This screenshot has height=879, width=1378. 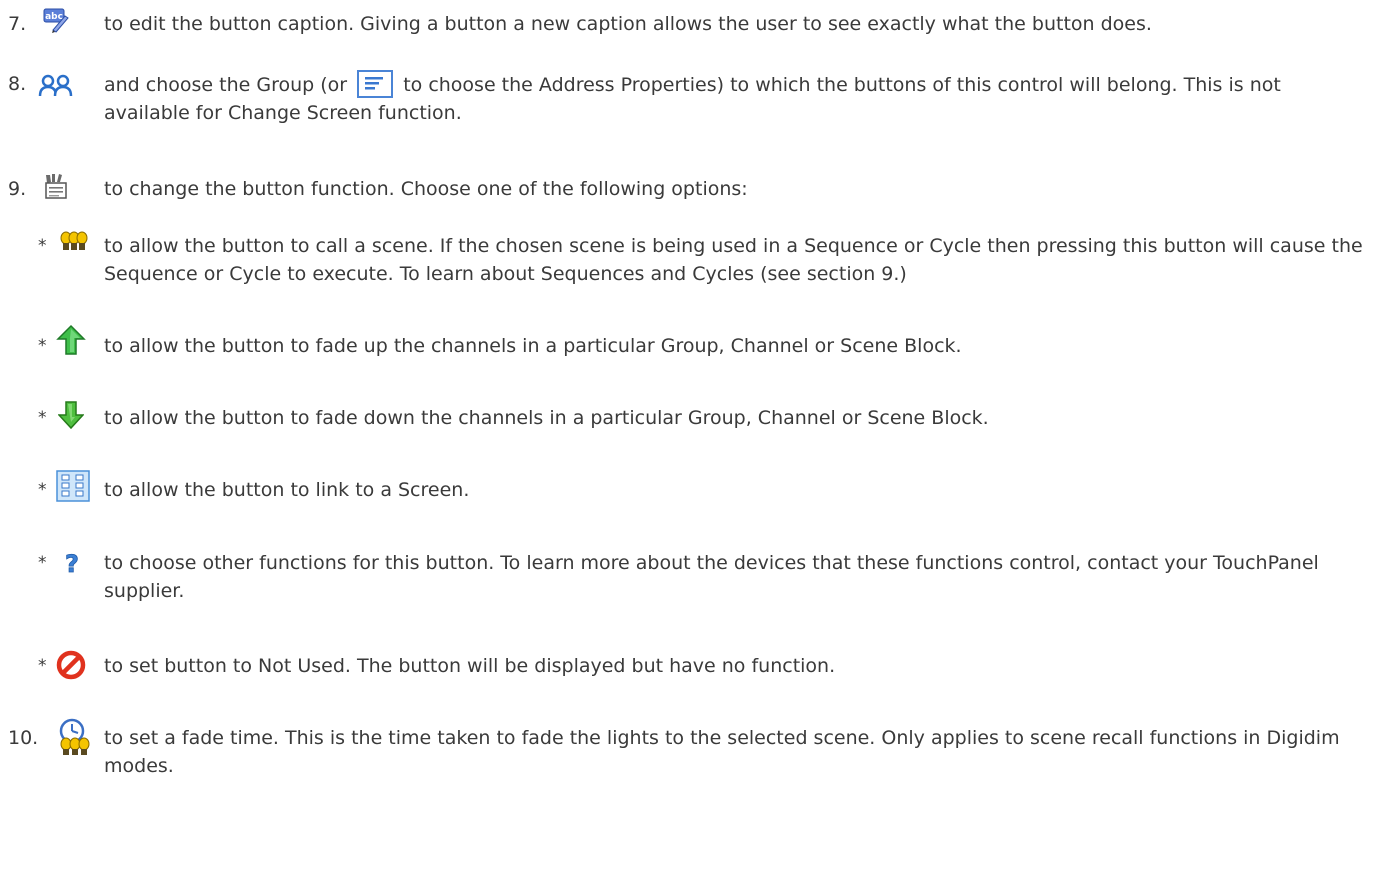 I want to click on screen-link-icon, so click(x=73, y=486).